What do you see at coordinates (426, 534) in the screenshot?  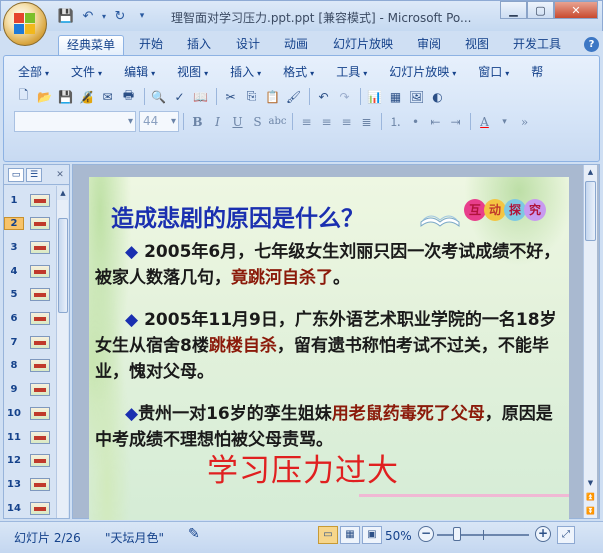 I see `zoom-out-icon: −` at bounding box center [426, 534].